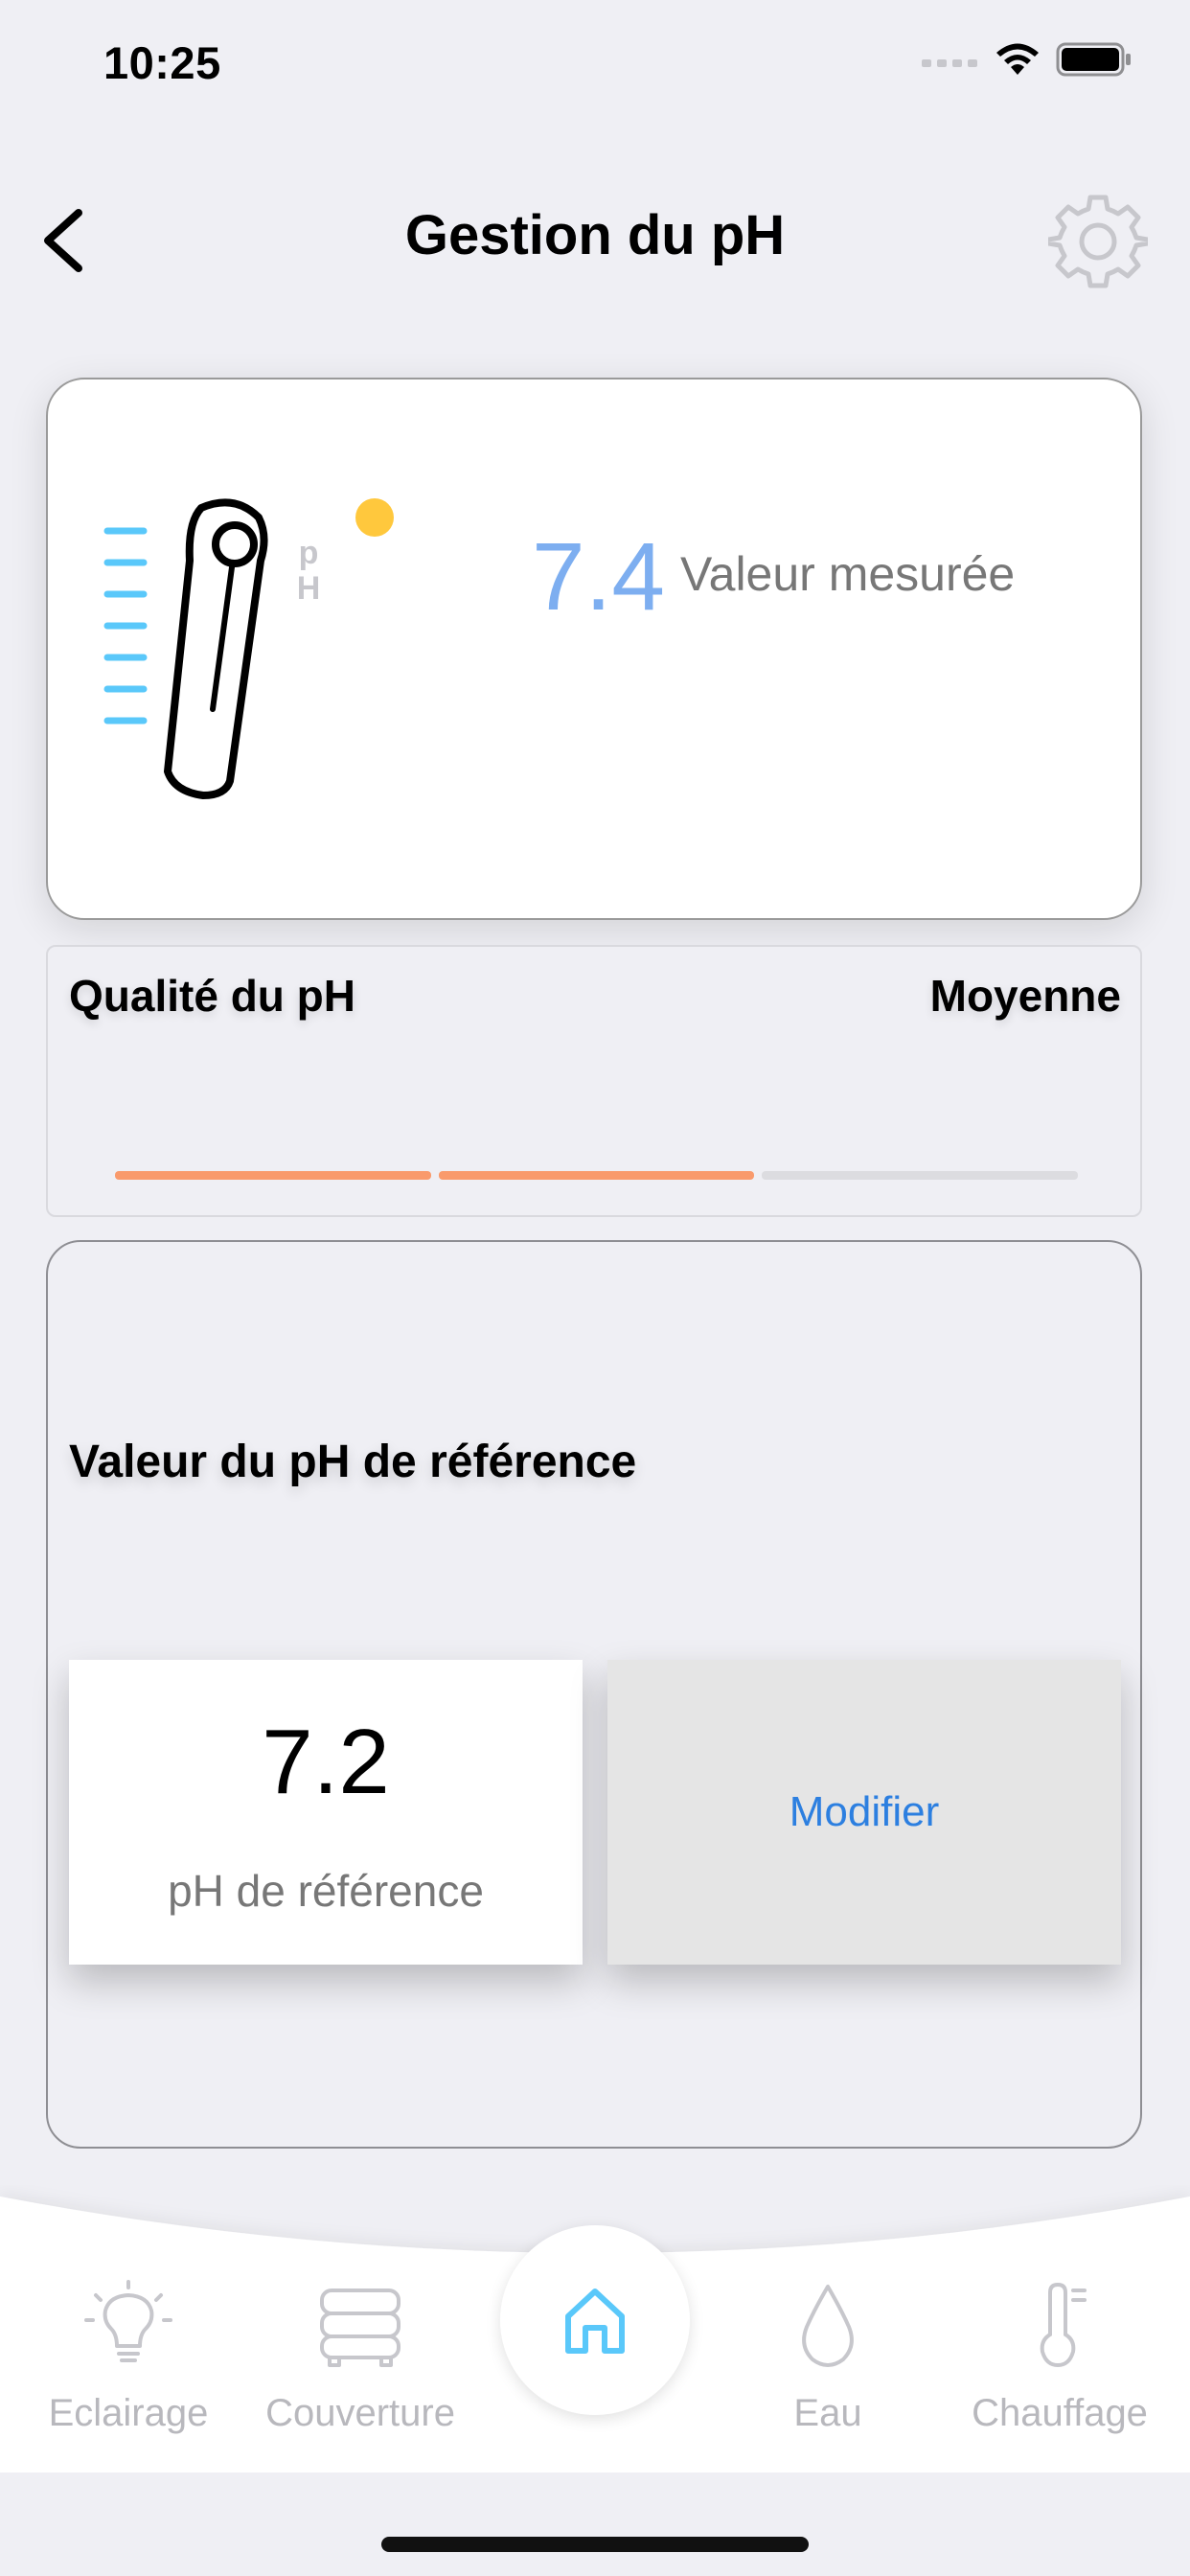 This screenshot has width=1190, height=2576. What do you see at coordinates (1060, 2413) in the screenshot?
I see `tab-label: Chauffage` at bounding box center [1060, 2413].